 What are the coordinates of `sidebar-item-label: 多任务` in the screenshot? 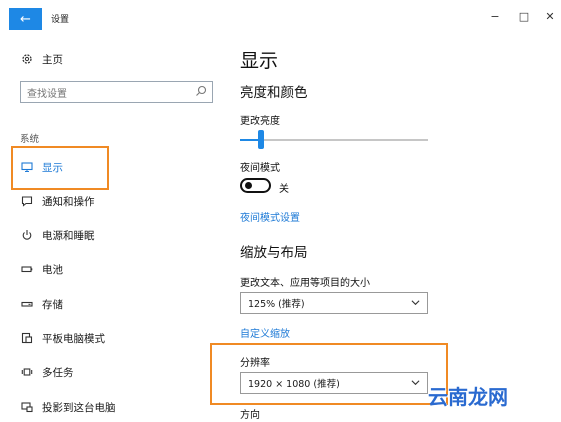 It's located at (58, 372).